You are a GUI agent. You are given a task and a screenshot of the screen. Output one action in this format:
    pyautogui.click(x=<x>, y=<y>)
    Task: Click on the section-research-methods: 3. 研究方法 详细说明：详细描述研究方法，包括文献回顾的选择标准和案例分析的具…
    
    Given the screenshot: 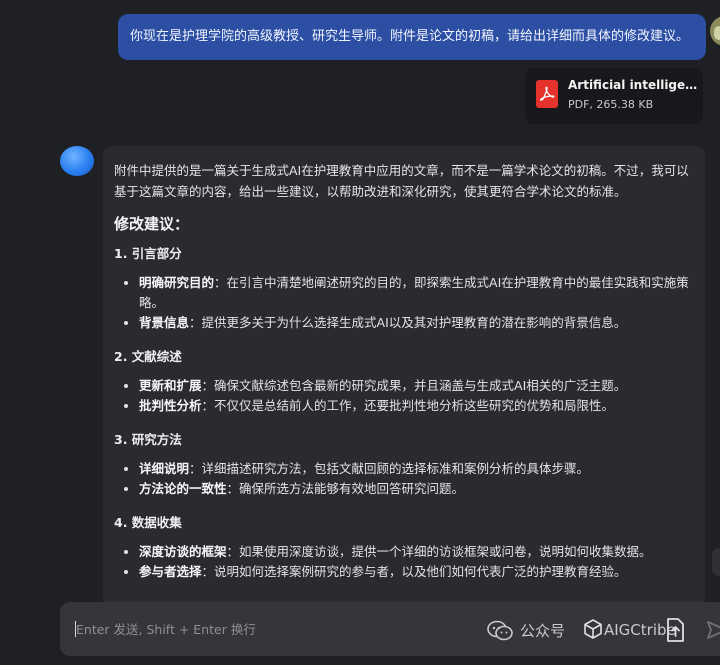 What is the action you would take?
    pyautogui.click(x=406, y=464)
    